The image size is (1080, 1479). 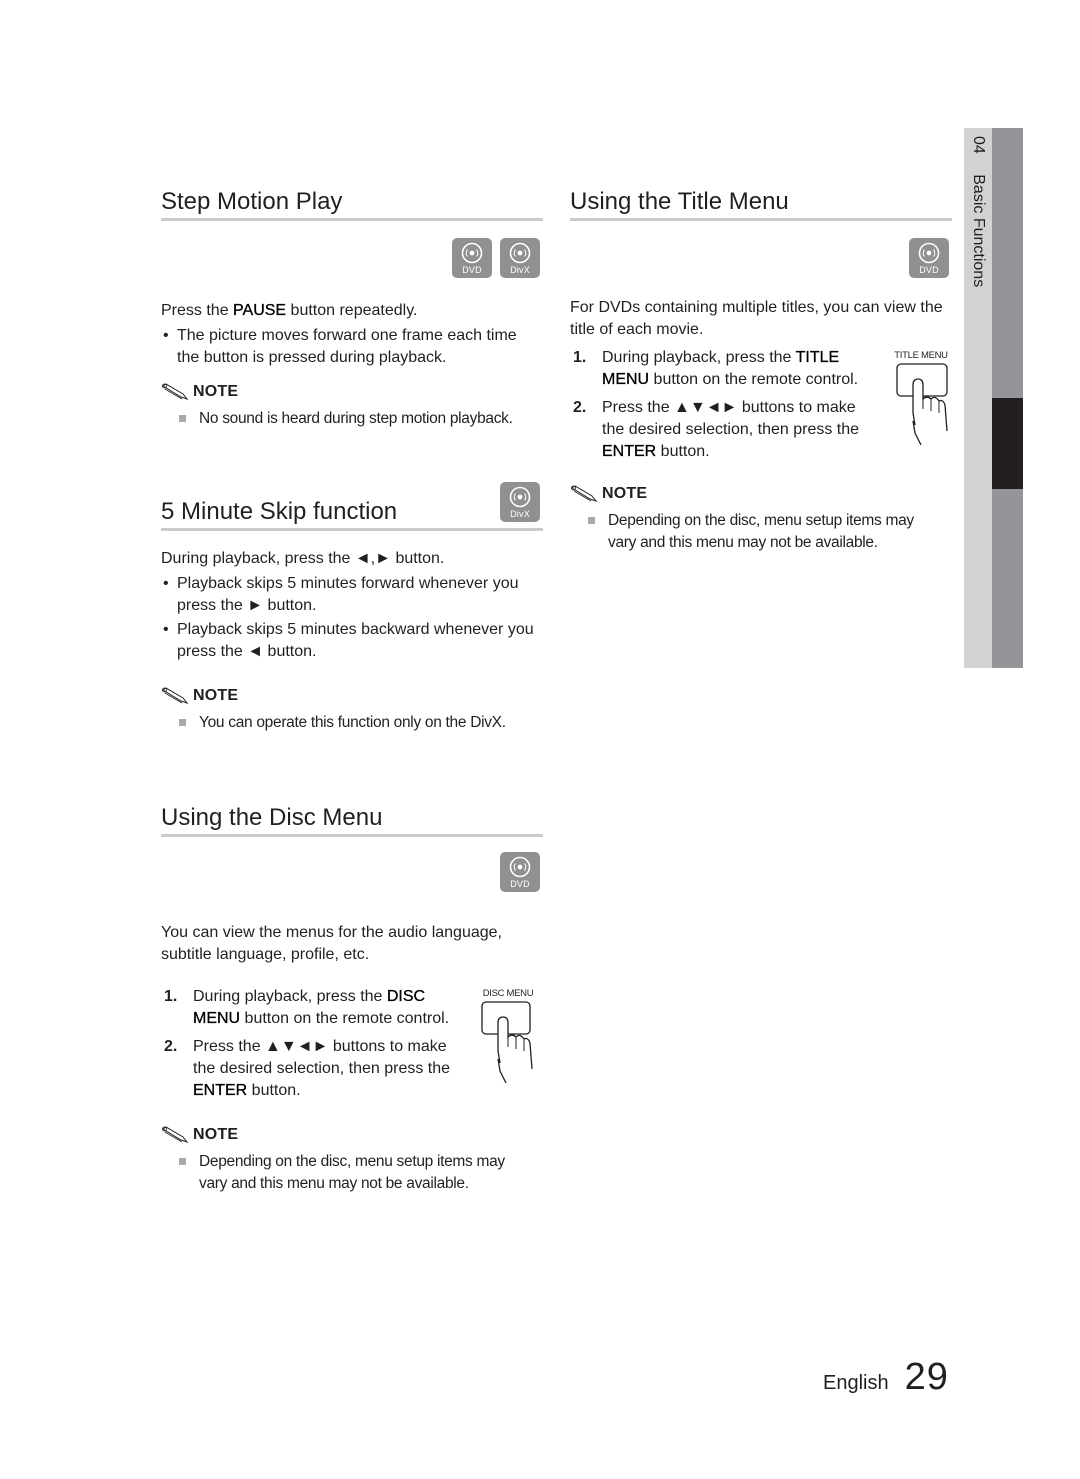 I want to click on disc-badges: DVD DivX, so click(x=496, y=258).